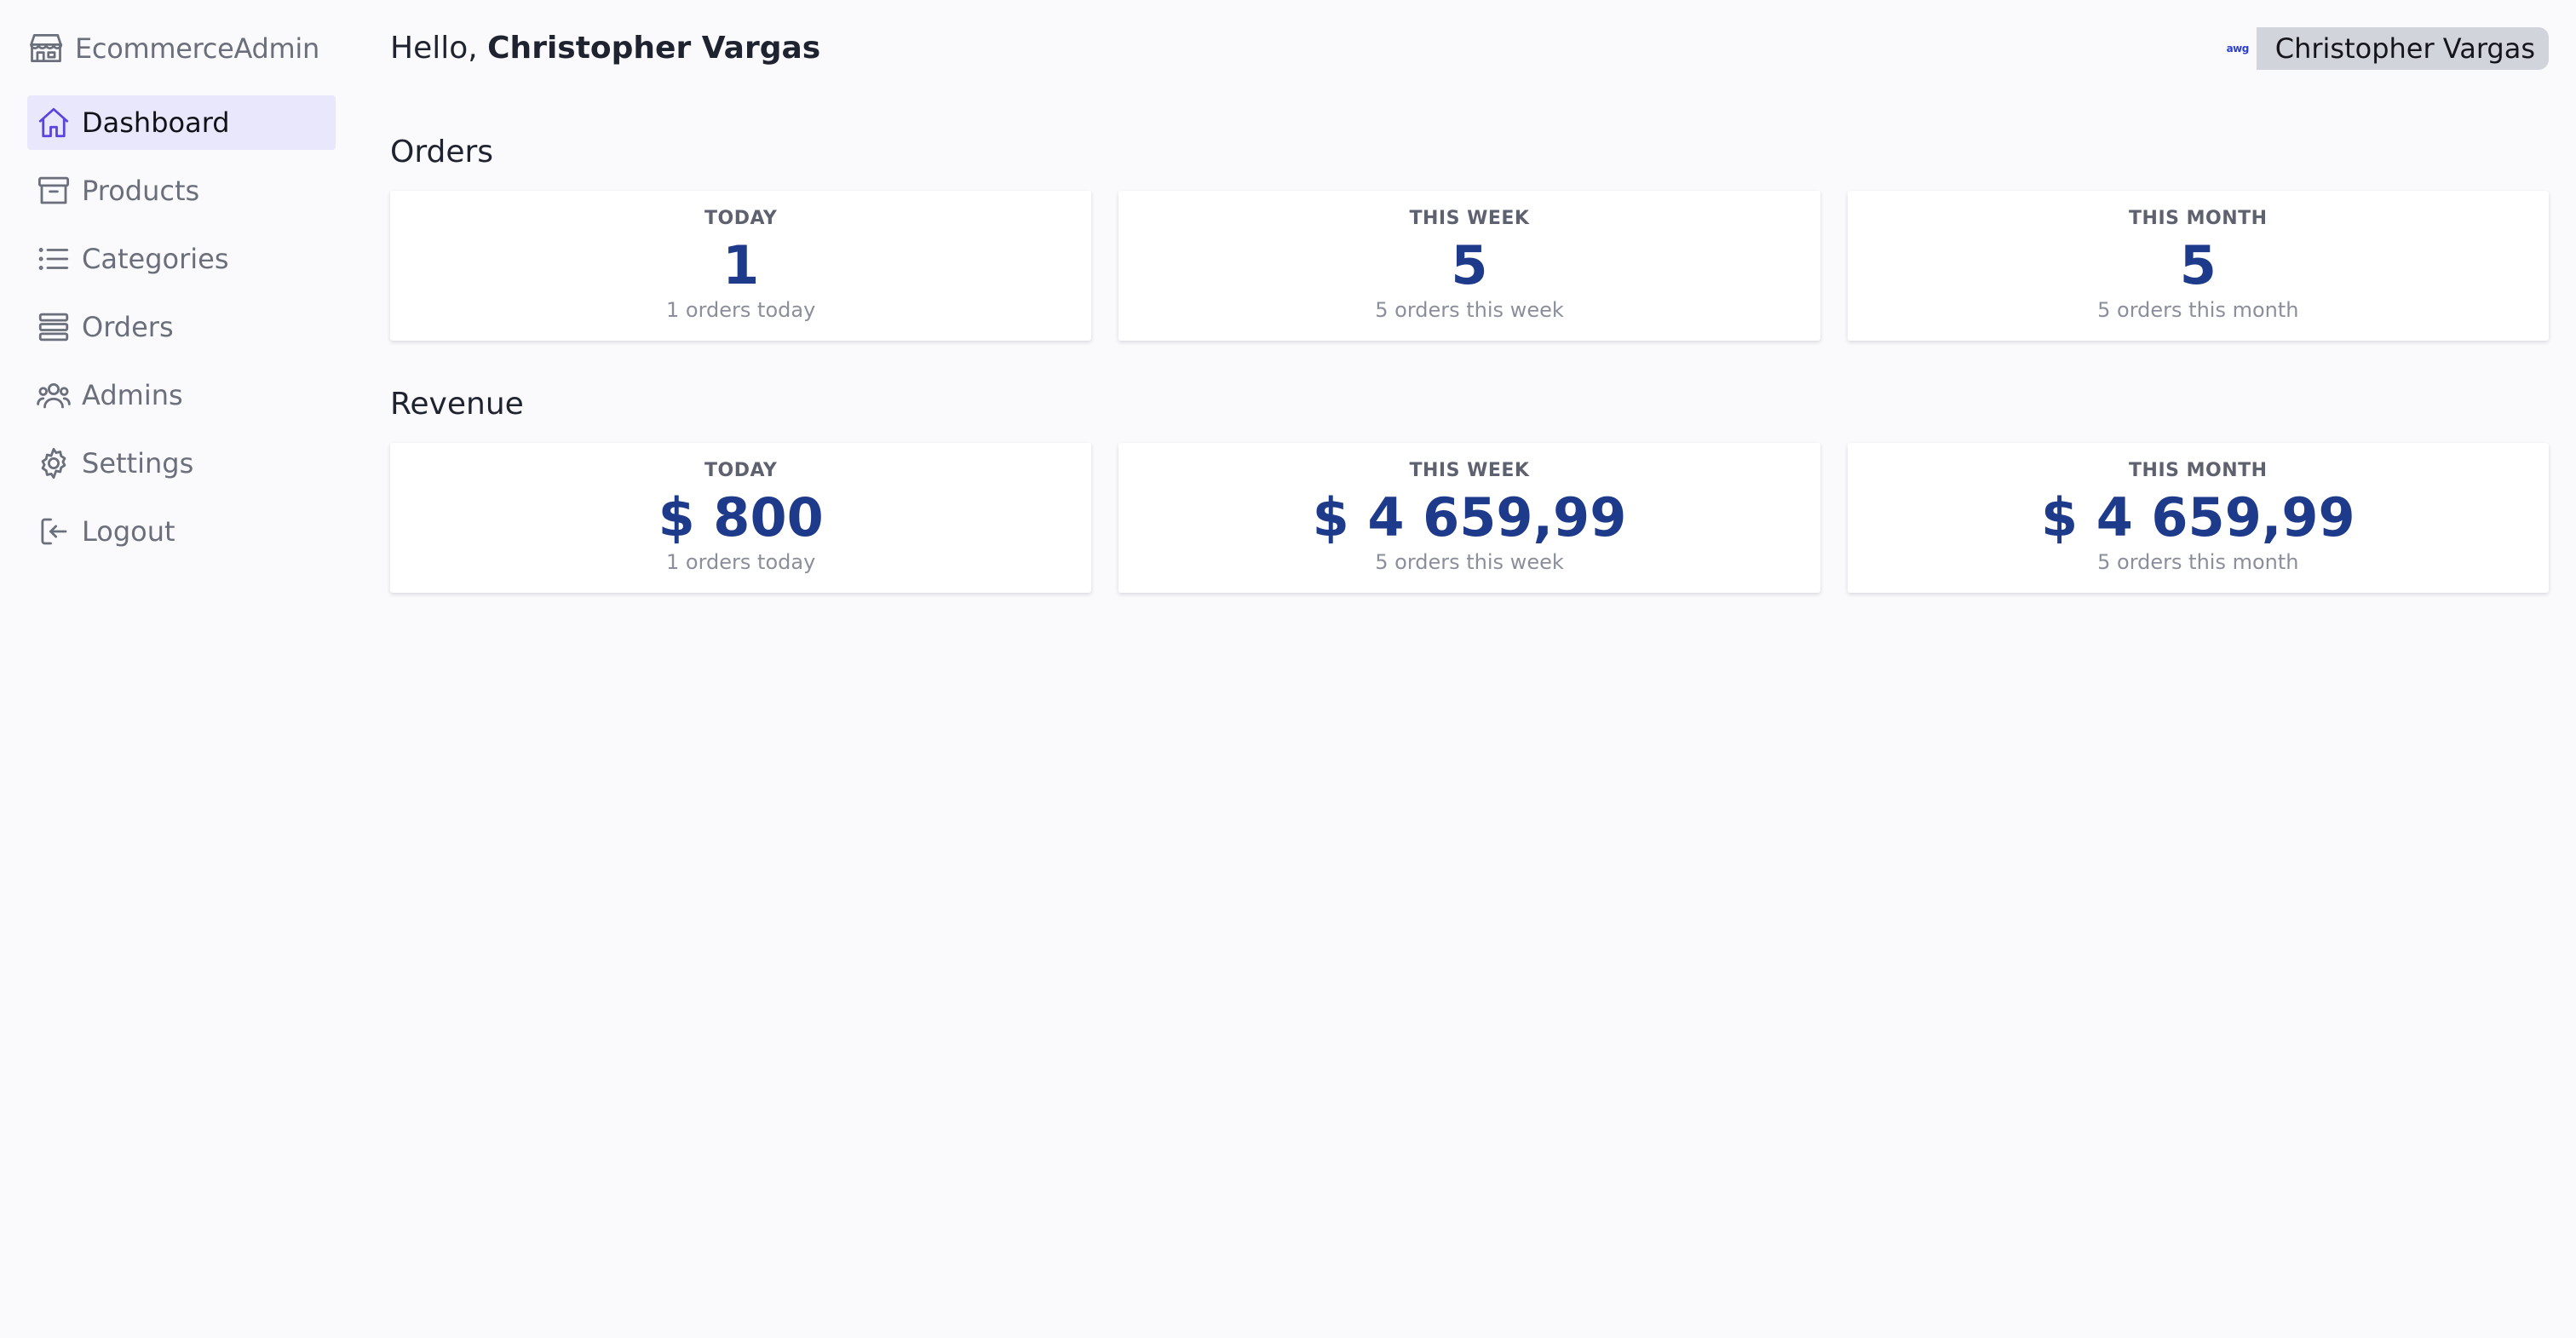 This screenshot has height=1338, width=2576. I want to click on user-avatar: awg, so click(2238, 48).